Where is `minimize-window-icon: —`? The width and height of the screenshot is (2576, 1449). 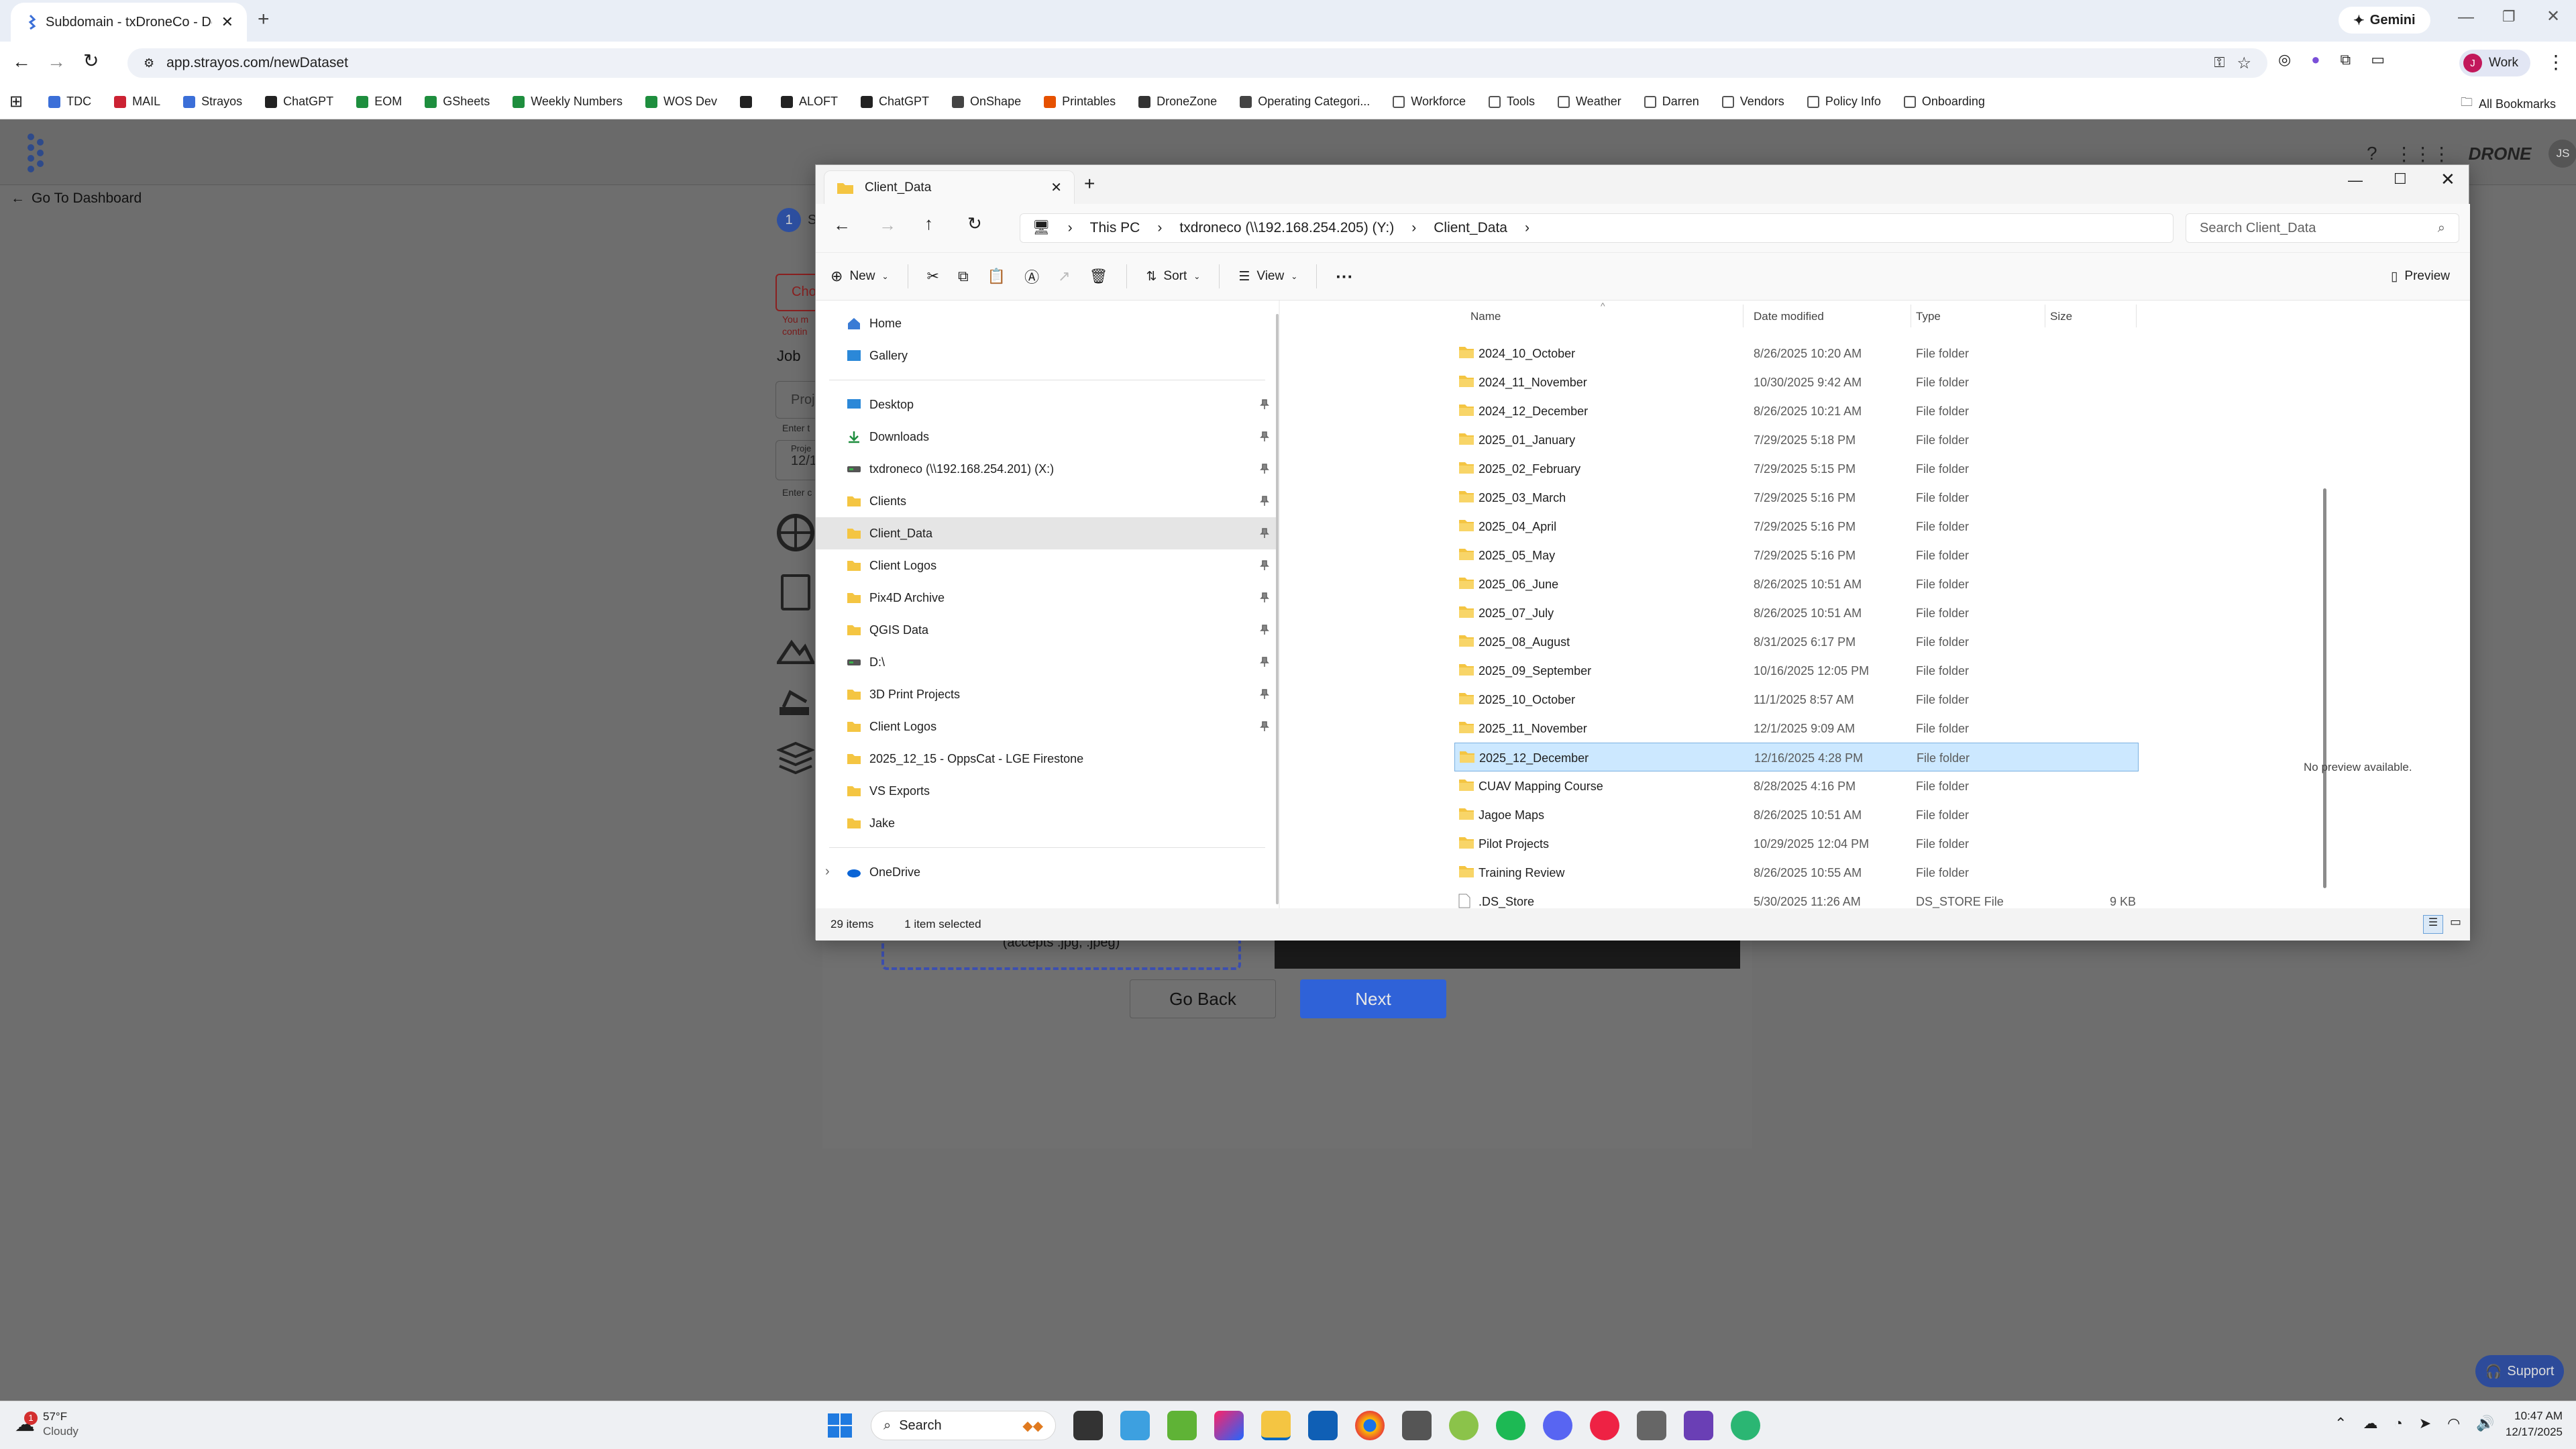 minimize-window-icon: — is located at coordinates (2466, 17).